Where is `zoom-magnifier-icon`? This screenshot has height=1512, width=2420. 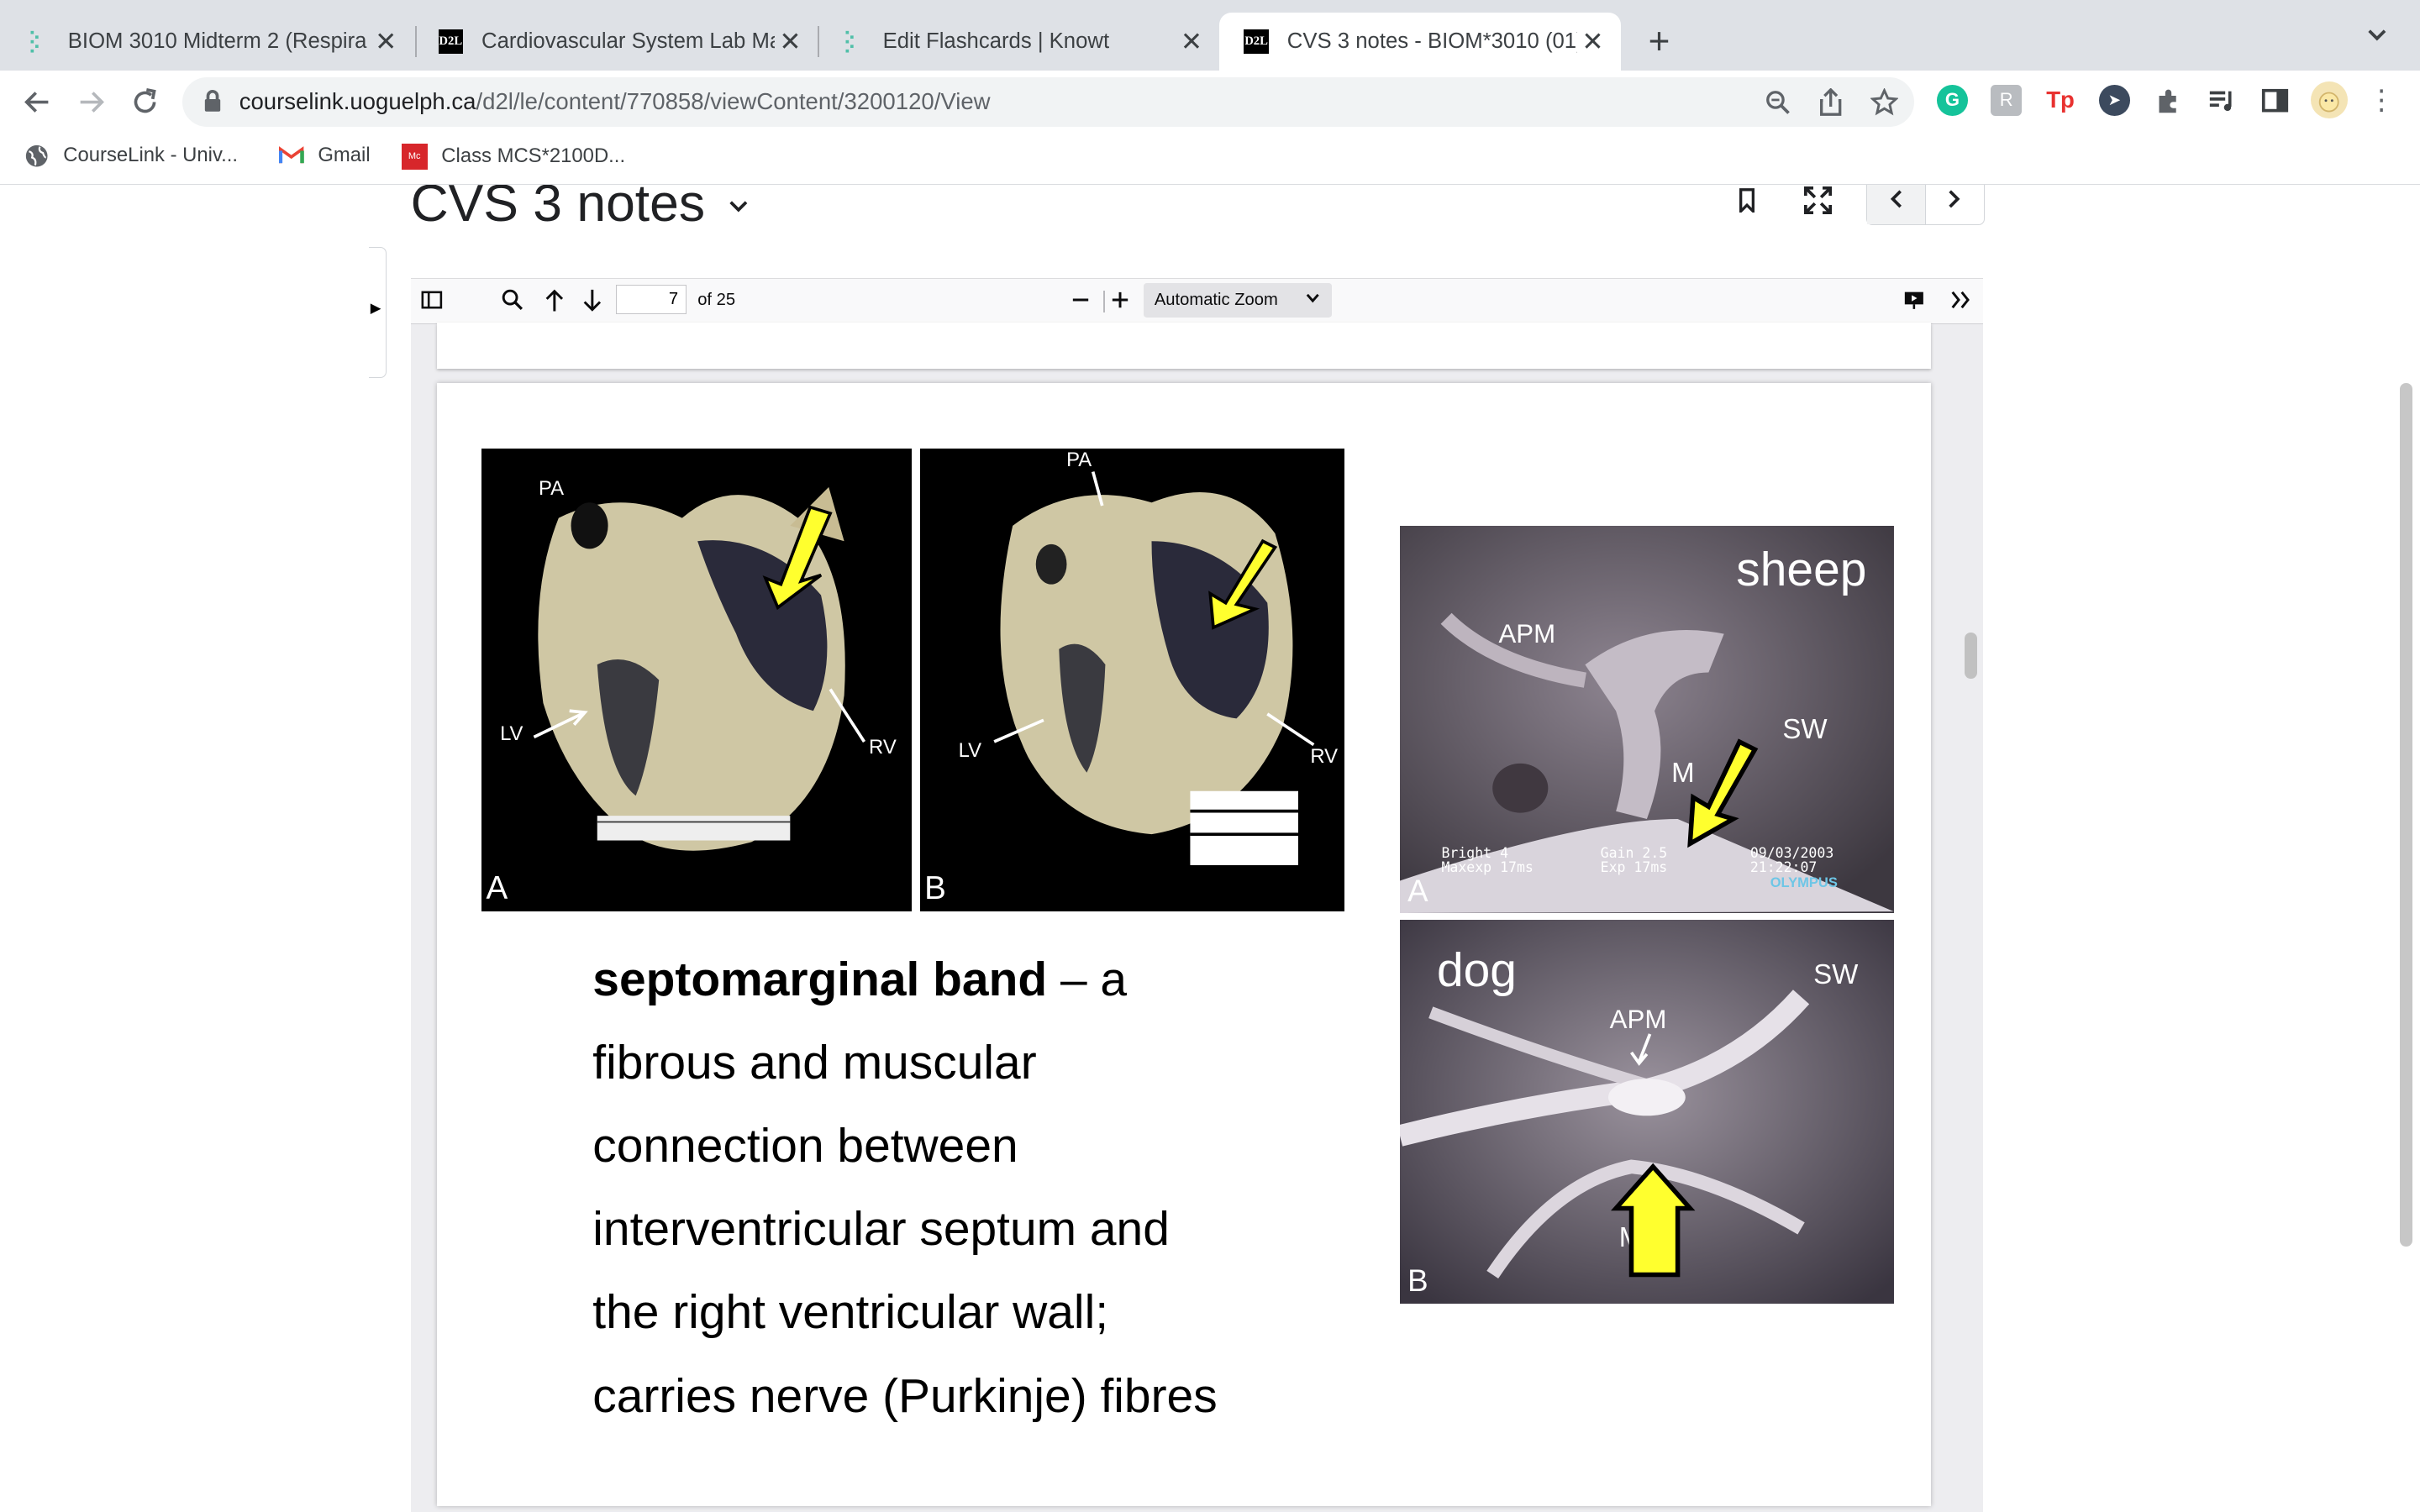
zoom-magnifier-icon is located at coordinates (1779, 102).